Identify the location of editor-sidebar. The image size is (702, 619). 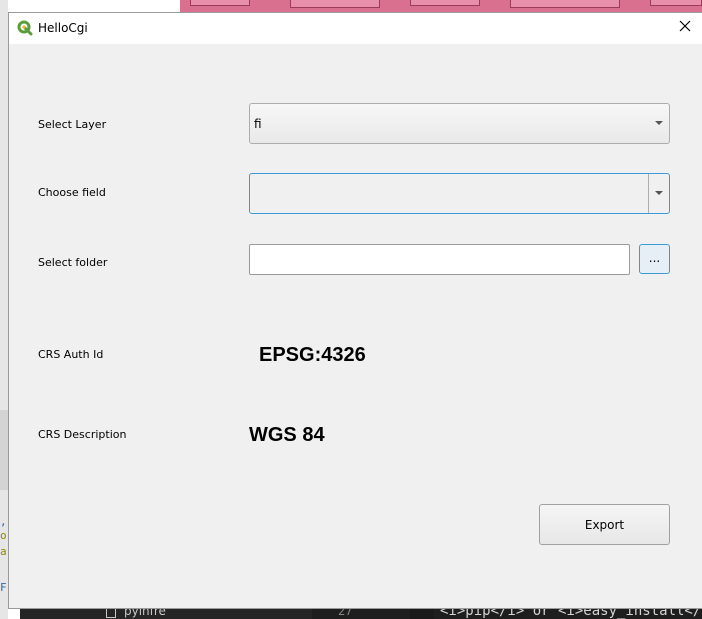
(166, 613).